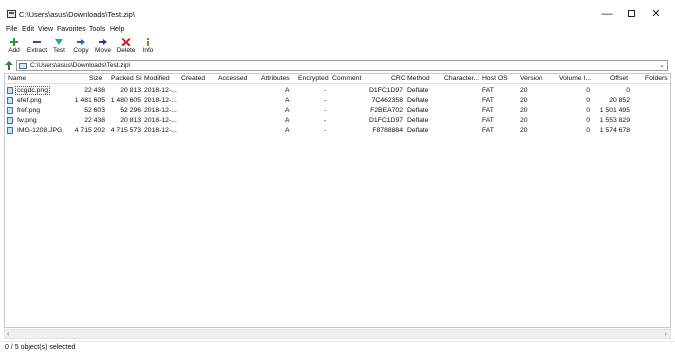  What do you see at coordinates (662, 65) in the screenshot?
I see `address-dropdown-icon: ⌄` at bounding box center [662, 65].